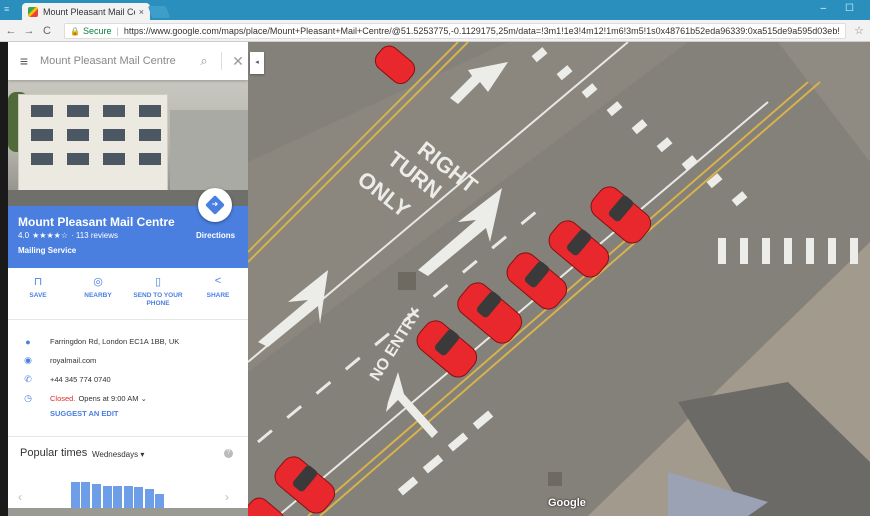 This screenshot has width=870, height=516. I want to click on closed-status: Closed., so click(63, 398).